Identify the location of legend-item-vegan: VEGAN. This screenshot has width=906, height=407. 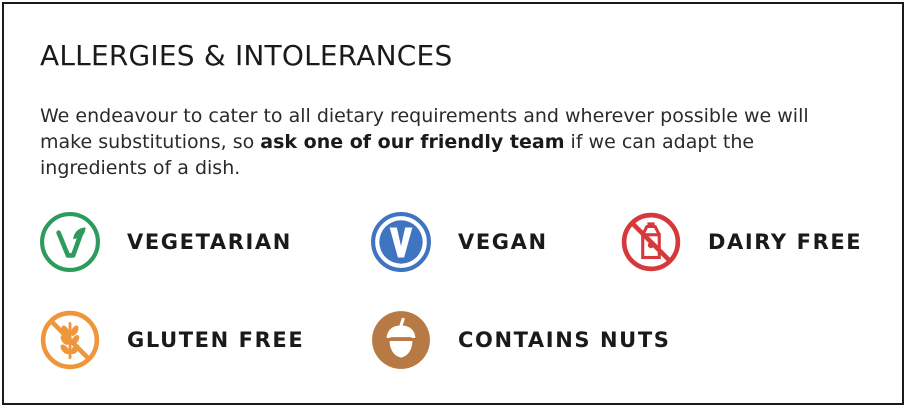
(459, 242).